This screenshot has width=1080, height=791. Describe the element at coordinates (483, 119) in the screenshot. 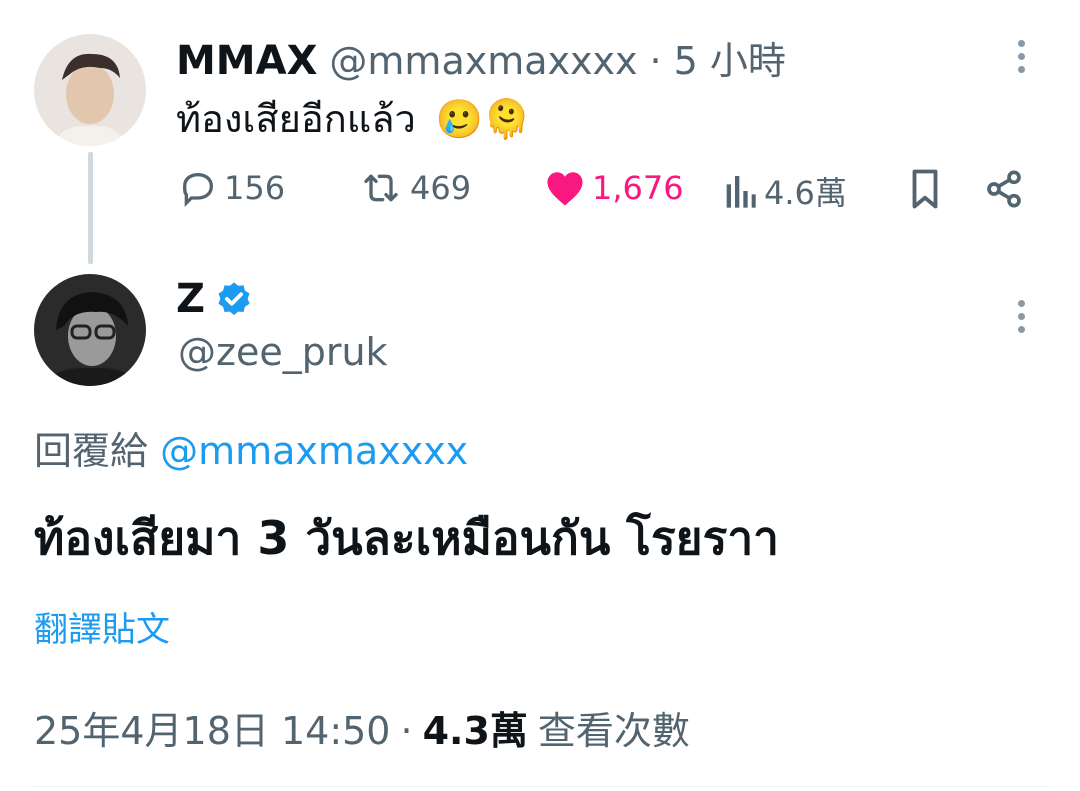

I see `emoji-group: 🥲🫠` at that location.